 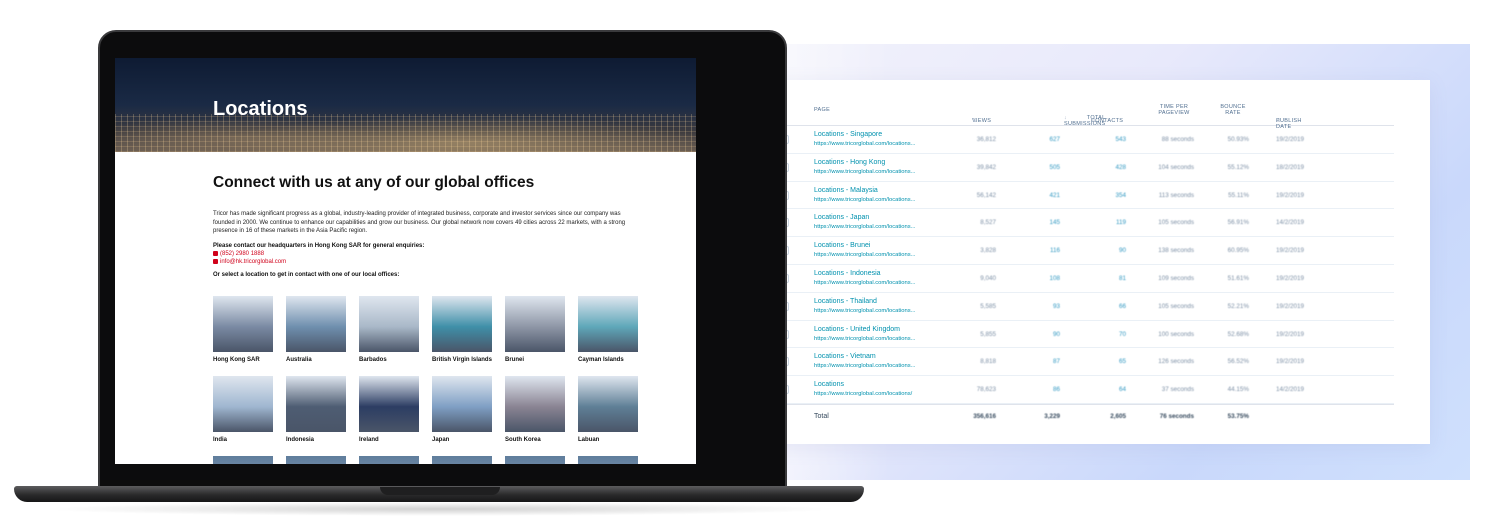 I want to click on sort-down-icon: ↓, so click(x=1066, y=118).